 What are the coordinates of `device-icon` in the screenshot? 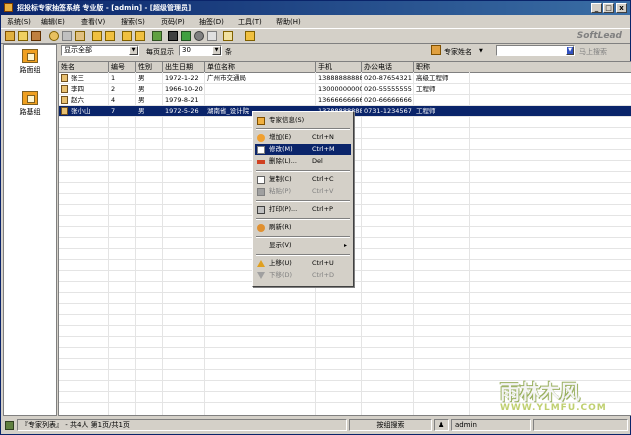 It's located at (173, 36).